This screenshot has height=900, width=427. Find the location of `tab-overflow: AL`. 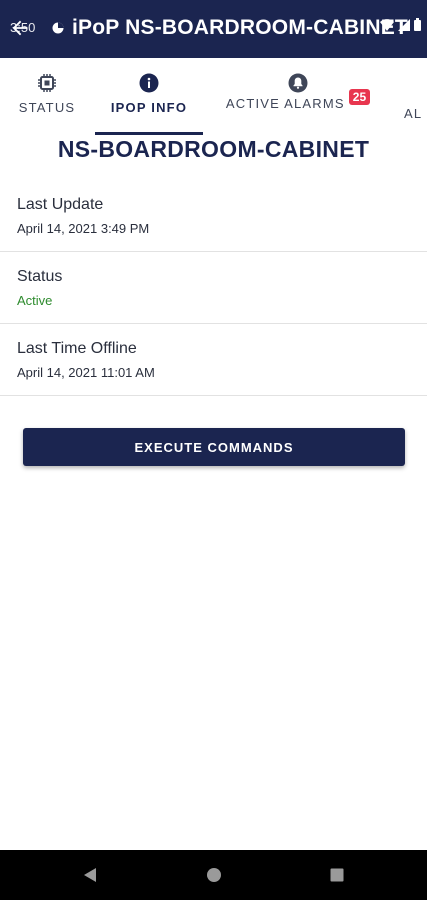

tab-overflow: AL is located at coordinates (415, 98).